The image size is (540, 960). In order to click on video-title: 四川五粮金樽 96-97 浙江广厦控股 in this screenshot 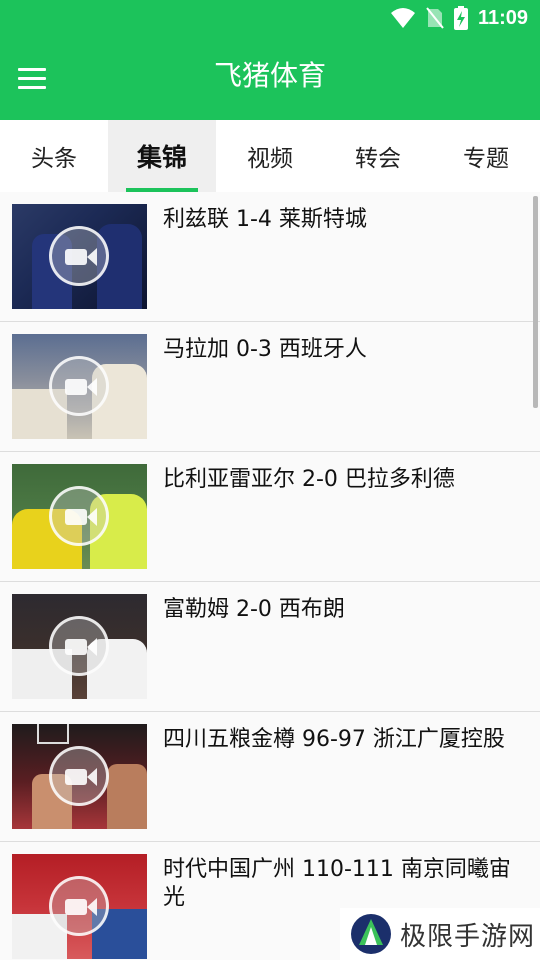, I will do `click(334, 739)`.